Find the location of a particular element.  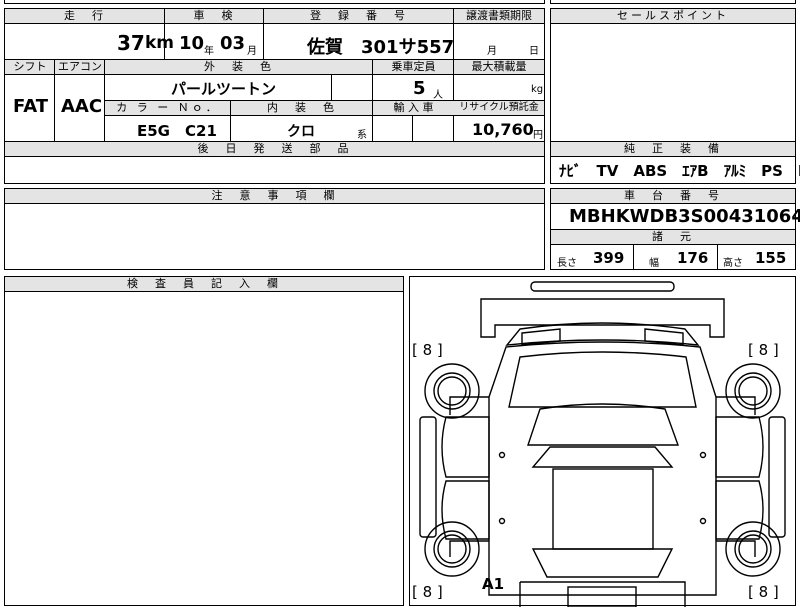

max-load-header: 最大積載量 is located at coordinates (499, 67).